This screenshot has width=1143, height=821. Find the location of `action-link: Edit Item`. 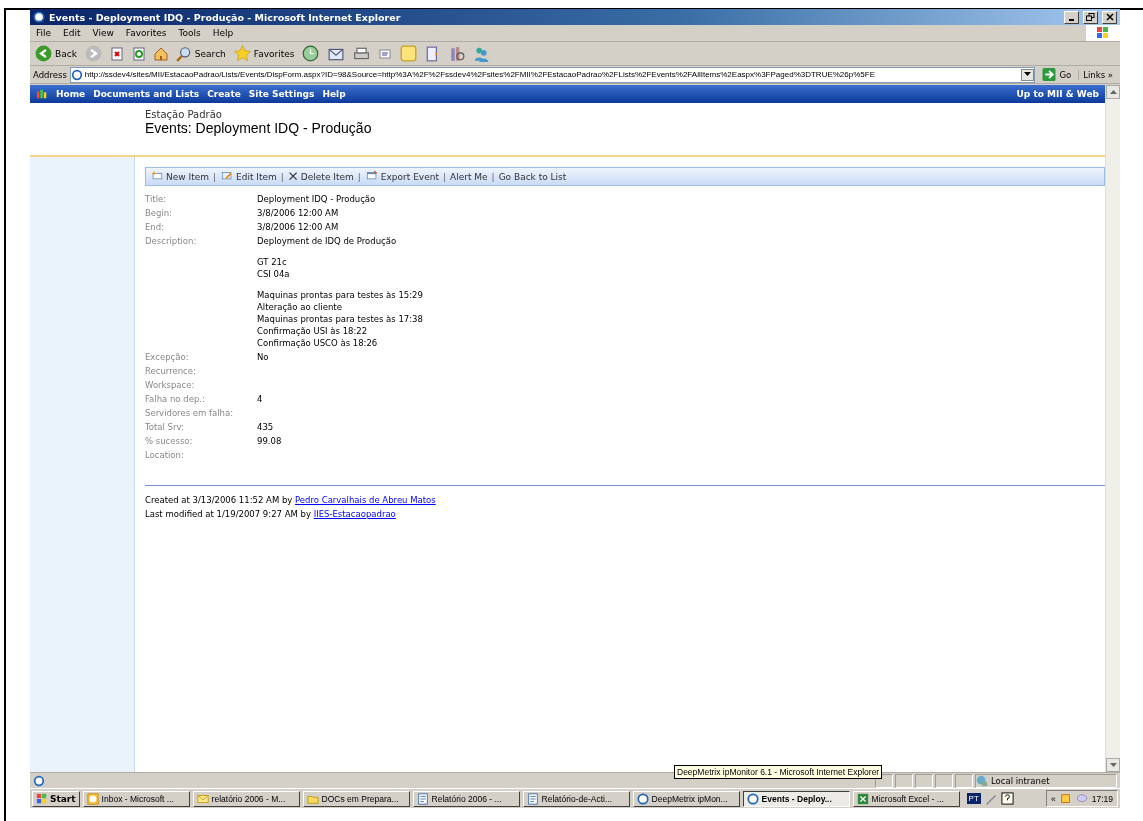

action-link: Edit Item is located at coordinates (248, 176).